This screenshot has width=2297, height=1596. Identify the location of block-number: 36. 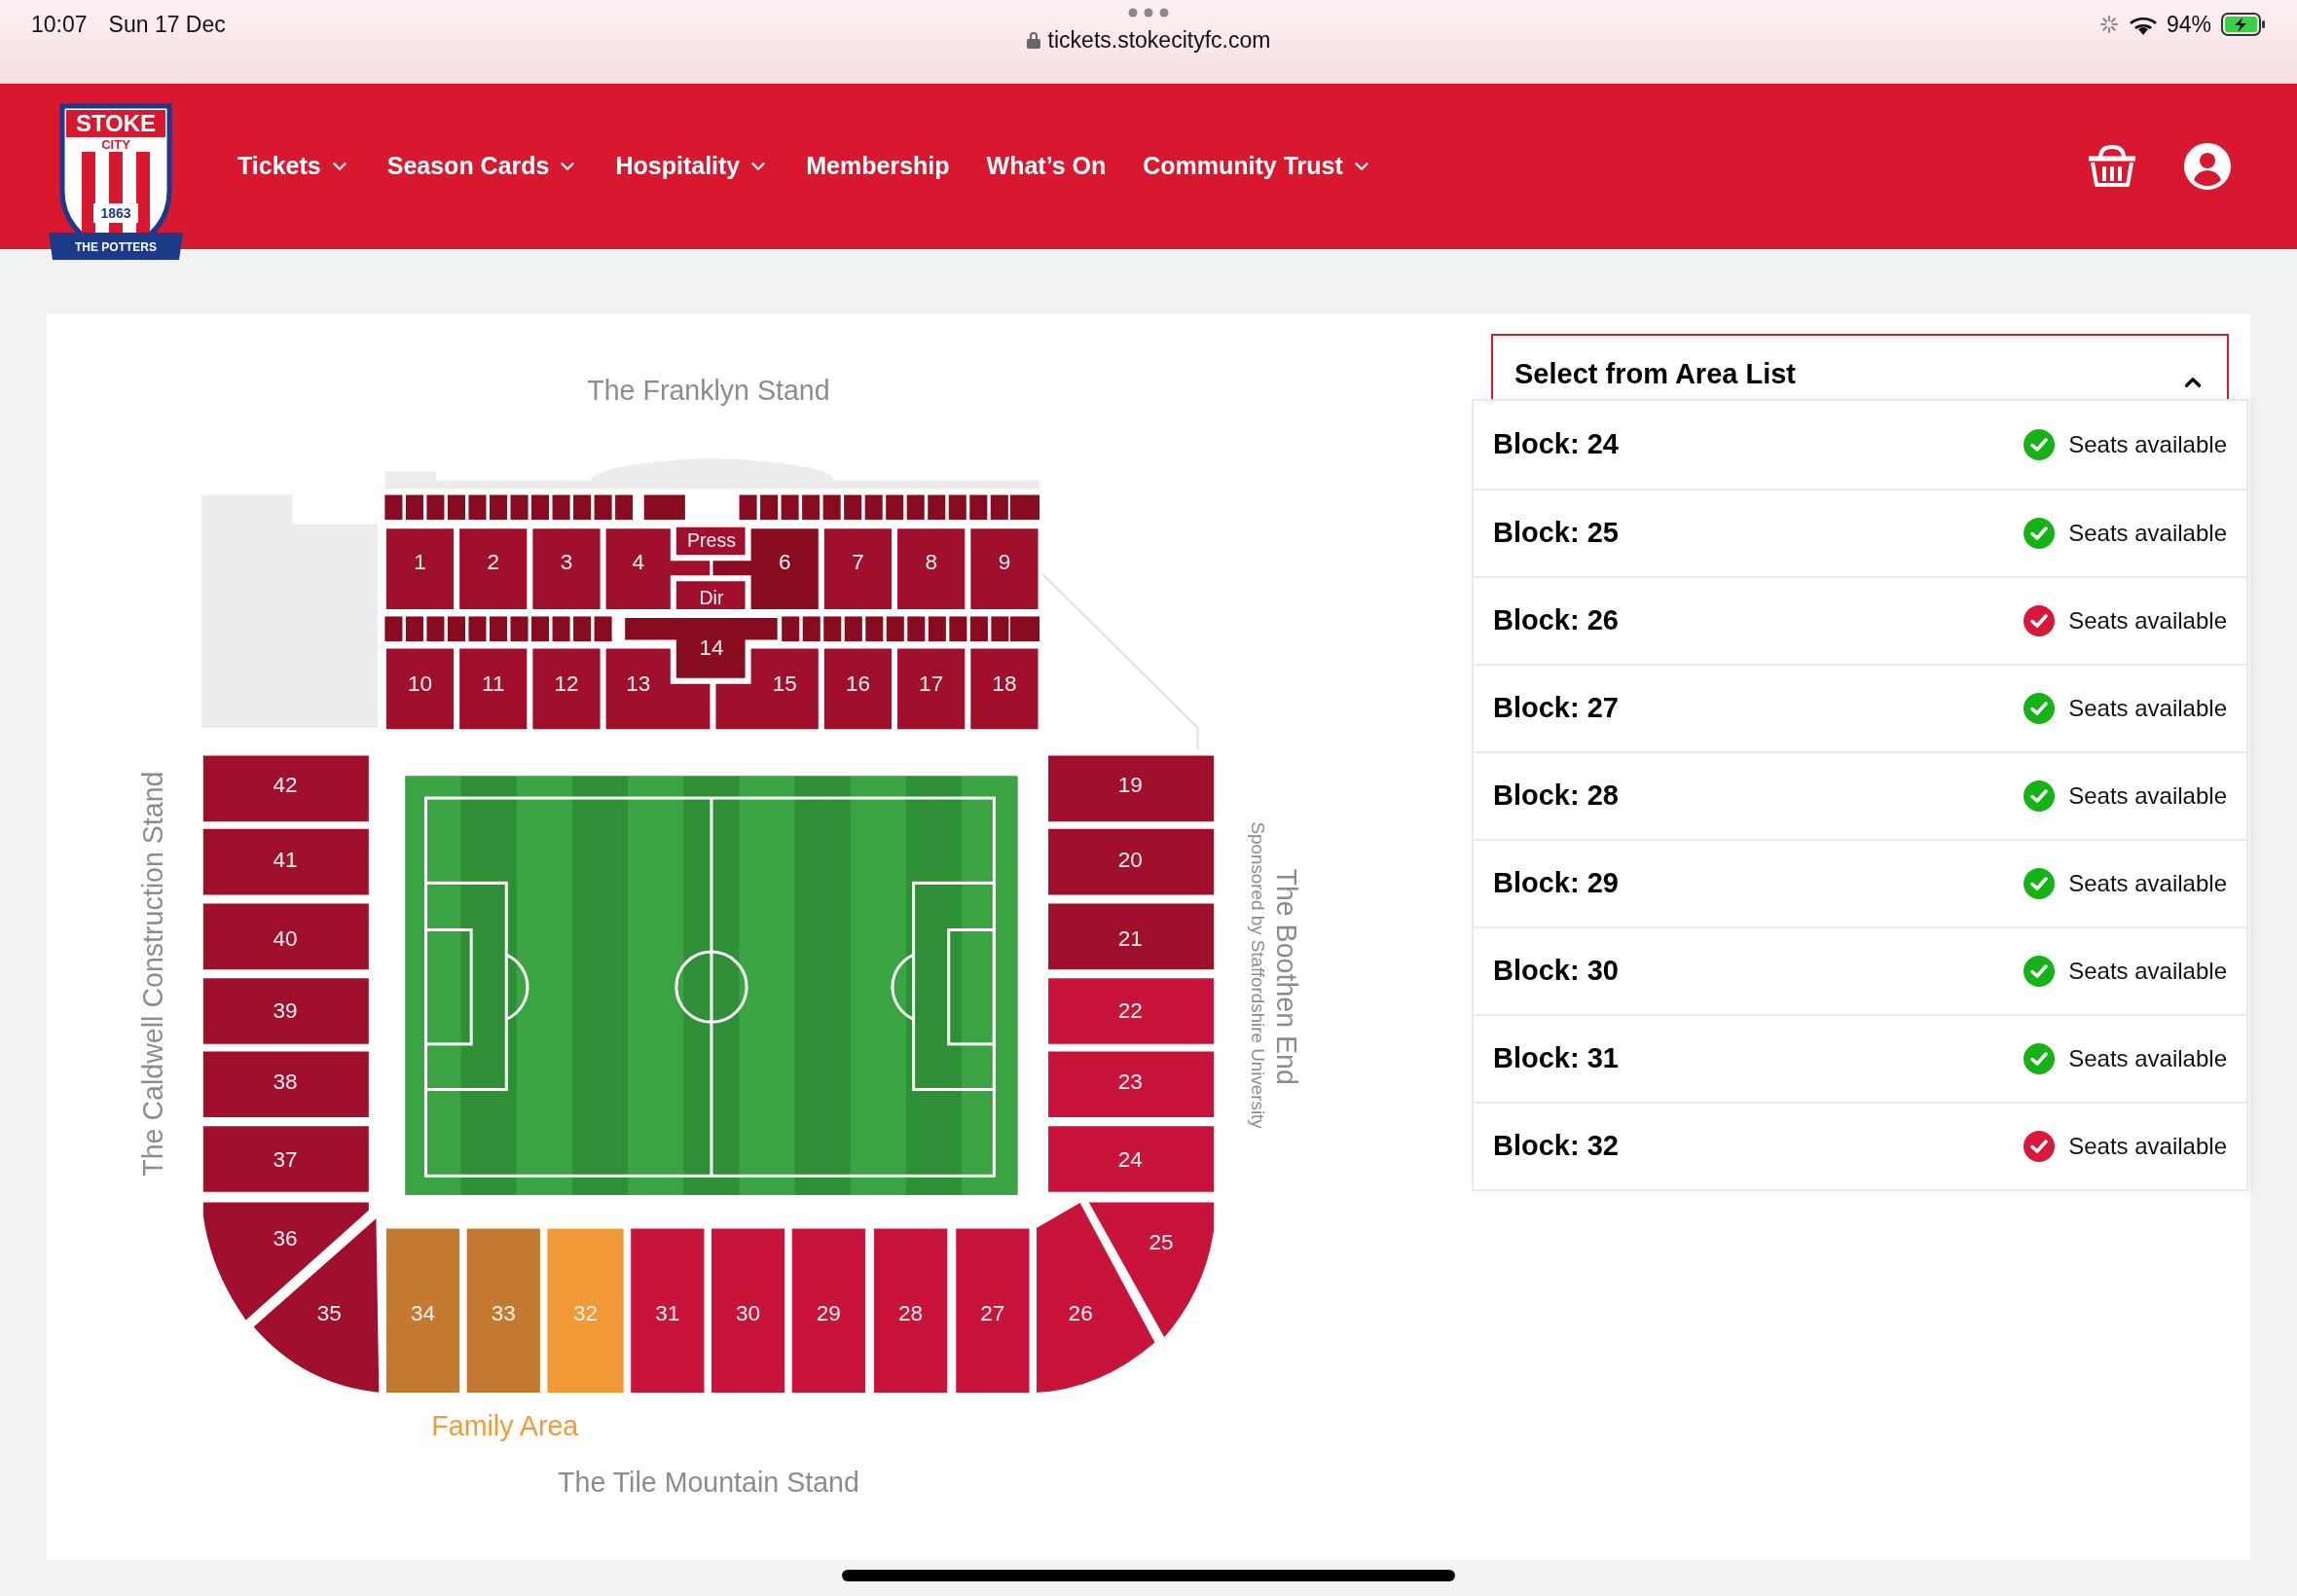
(285, 1239).